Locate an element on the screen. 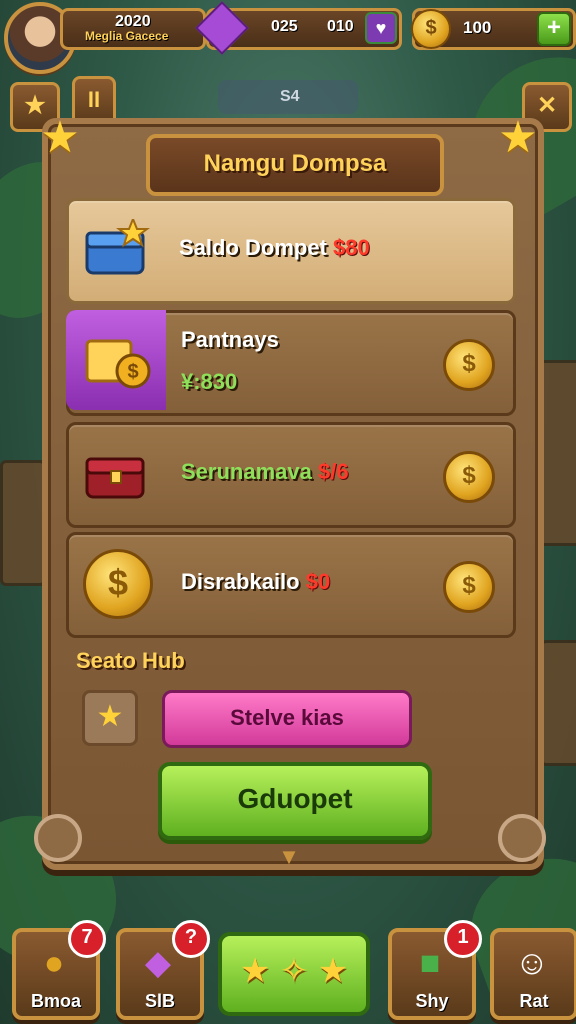 This screenshot has height=1024, width=576. nav-coins: ● 7 Bmoa is located at coordinates (59, 970).